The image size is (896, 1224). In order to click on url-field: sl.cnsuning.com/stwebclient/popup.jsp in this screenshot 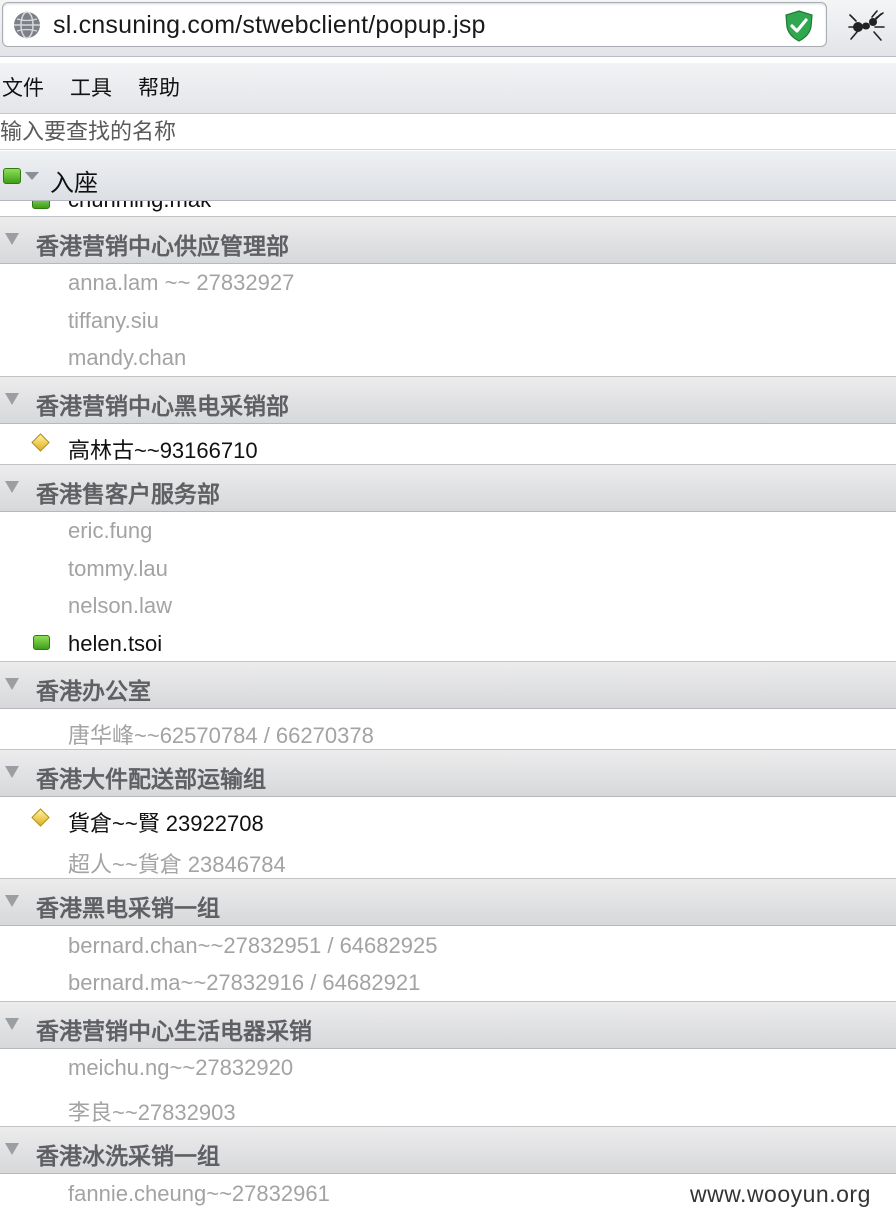, I will do `click(414, 24)`.